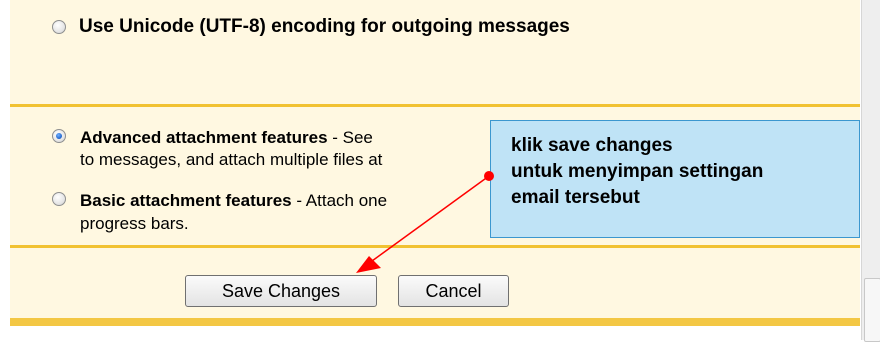 The image size is (880, 342). Describe the element at coordinates (430, 218) in the screenshot. I see `arrow-line` at that location.